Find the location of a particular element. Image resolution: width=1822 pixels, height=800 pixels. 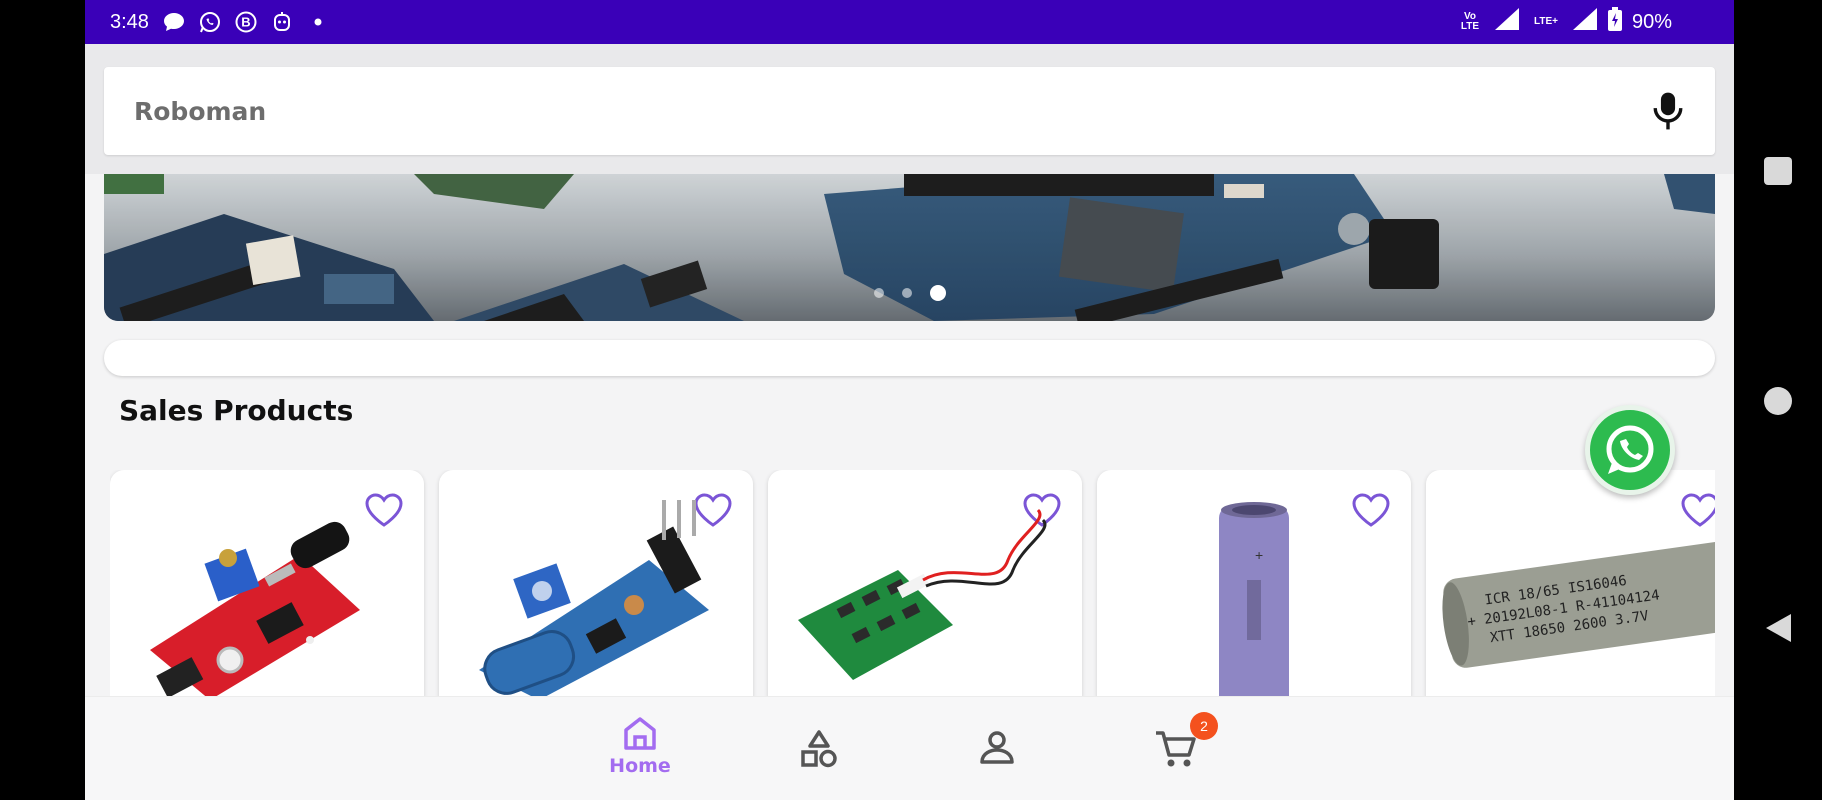

notice-bar is located at coordinates (909, 358).